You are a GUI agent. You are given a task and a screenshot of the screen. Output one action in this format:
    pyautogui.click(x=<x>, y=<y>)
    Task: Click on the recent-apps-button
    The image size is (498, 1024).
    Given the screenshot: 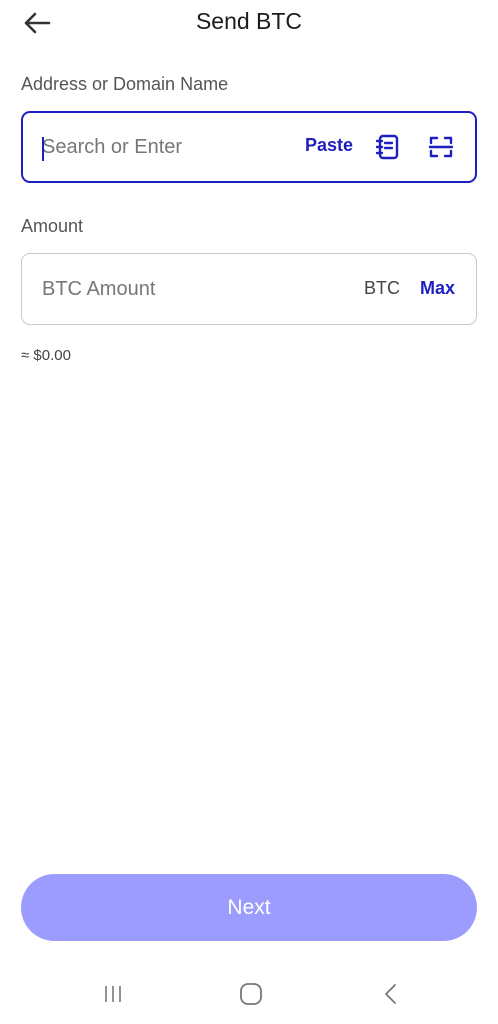 What is the action you would take?
    pyautogui.click(x=113, y=994)
    